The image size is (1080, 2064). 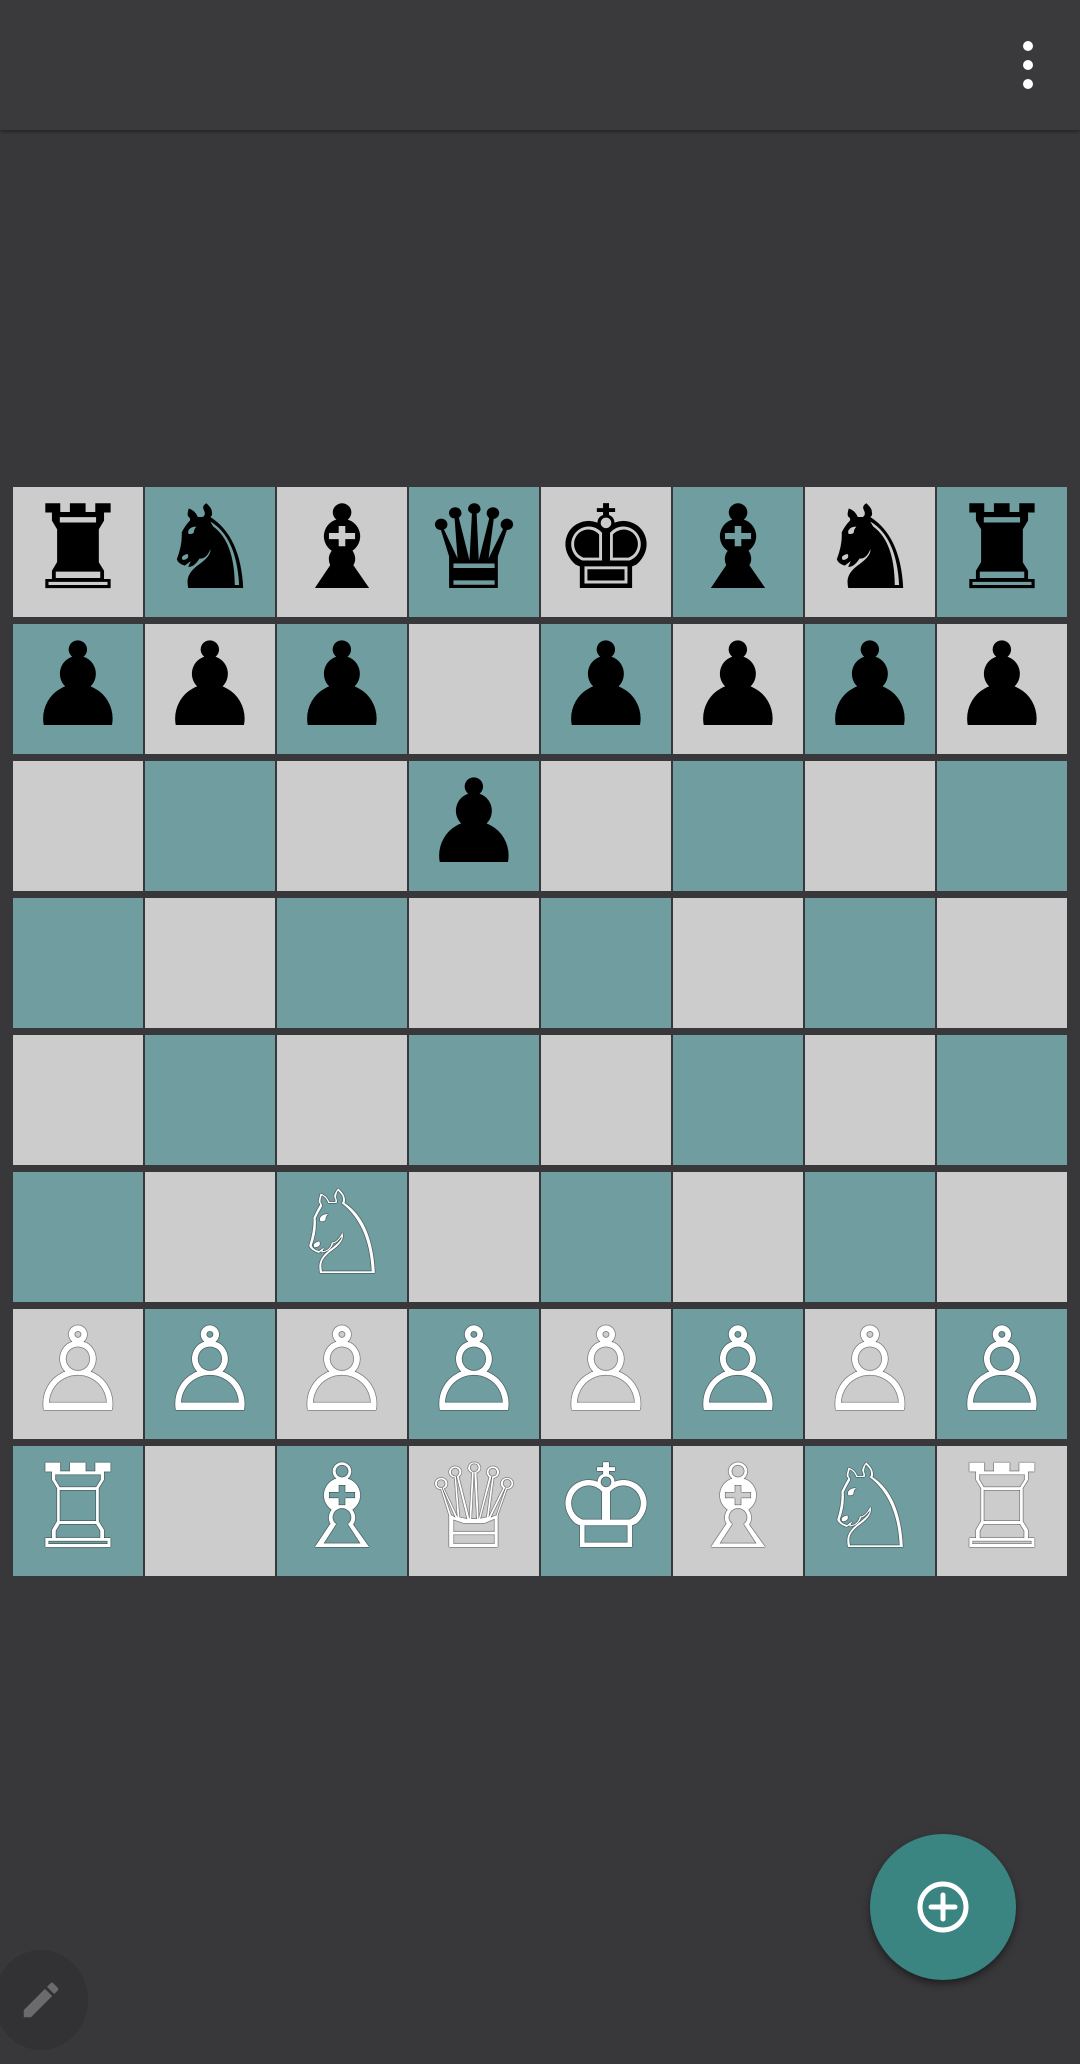 I want to click on square-a5, so click(x=78, y=963).